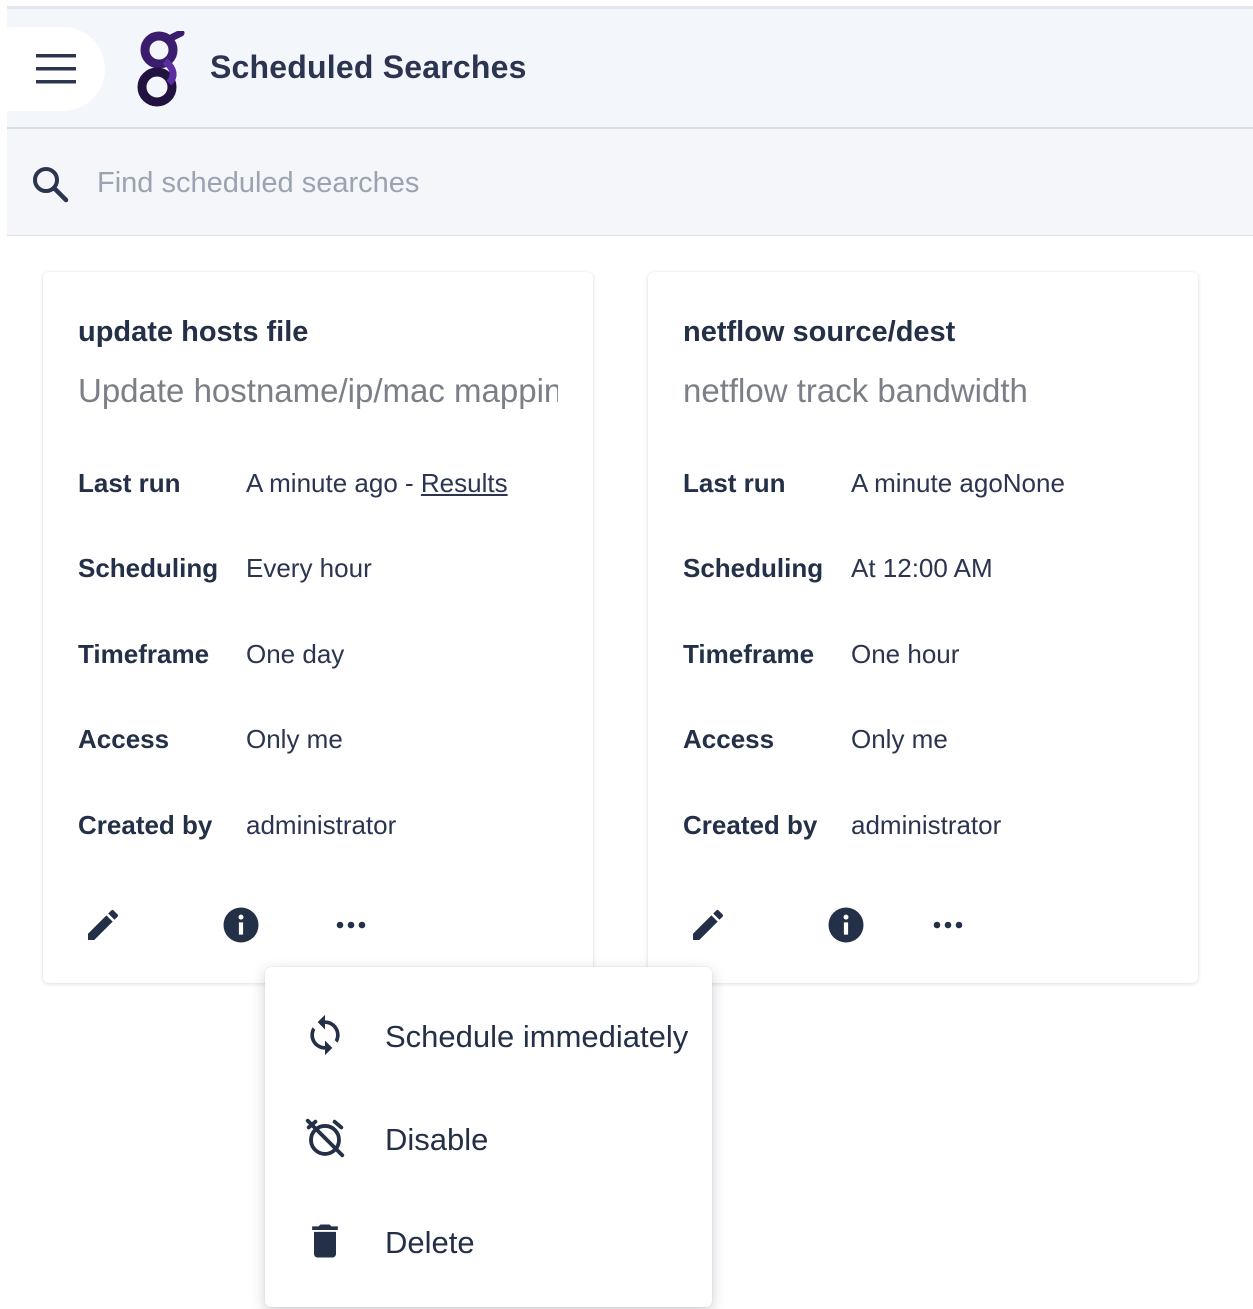 The height and width of the screenshot is (1309, 1253). What do you see at coordinates (922, 568) in the screenshot?
I see `field-value: At 12:00 AM` at bounding box center [922, 568].